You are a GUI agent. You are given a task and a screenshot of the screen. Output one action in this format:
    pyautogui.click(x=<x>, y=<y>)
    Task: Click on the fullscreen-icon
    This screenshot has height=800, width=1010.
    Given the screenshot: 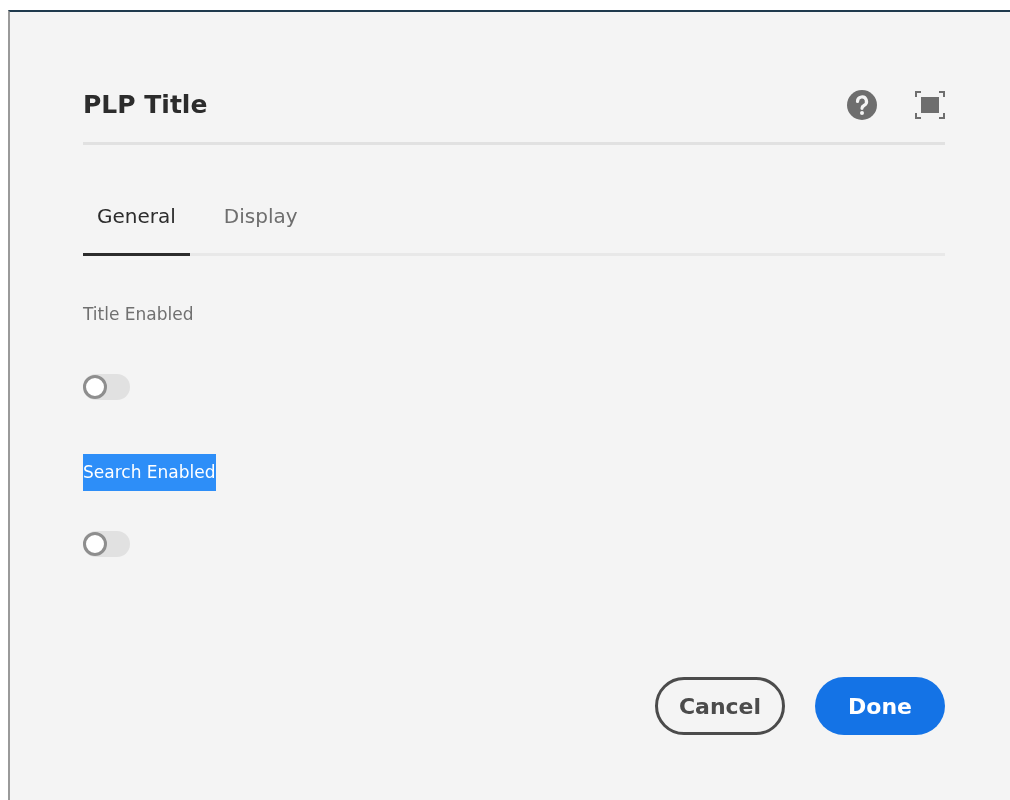 What is the action you would take?
    pyautogui.click(x=930, y=105)
    